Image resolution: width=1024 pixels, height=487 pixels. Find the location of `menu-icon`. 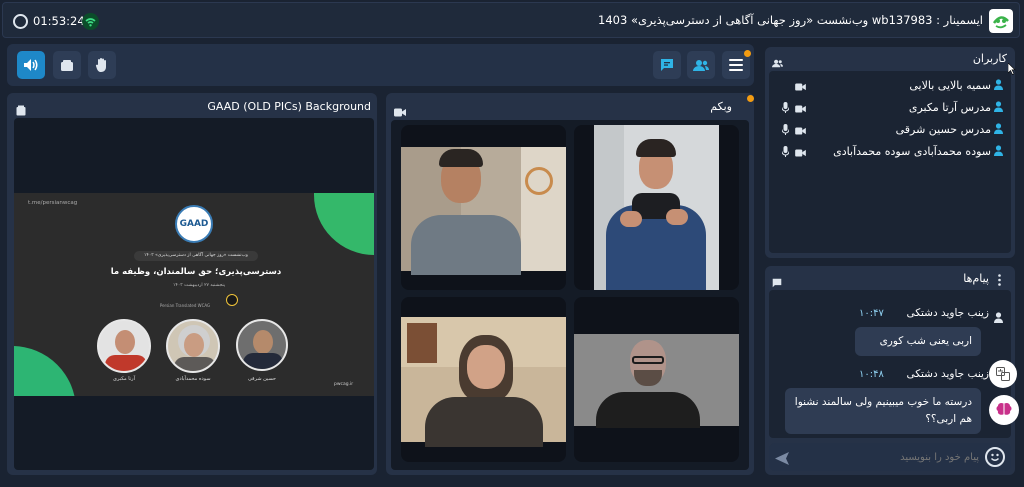

menu-icon is located at coordinates (736, 65).